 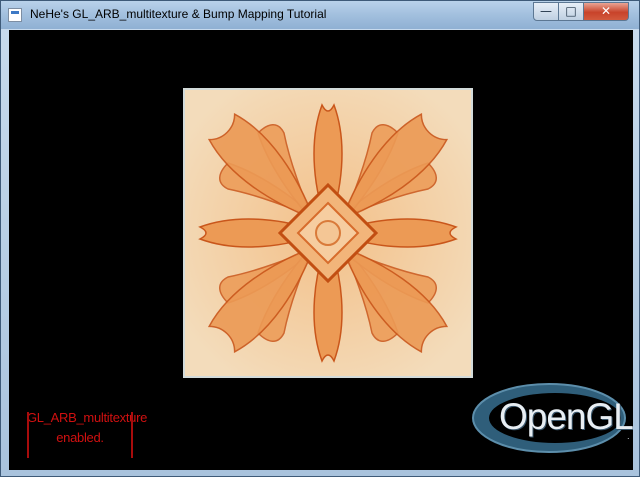 What do you see at coordinates (28, 435) in the screenshot?
I see `status-bracket-left` at bounding box center [28, 435].